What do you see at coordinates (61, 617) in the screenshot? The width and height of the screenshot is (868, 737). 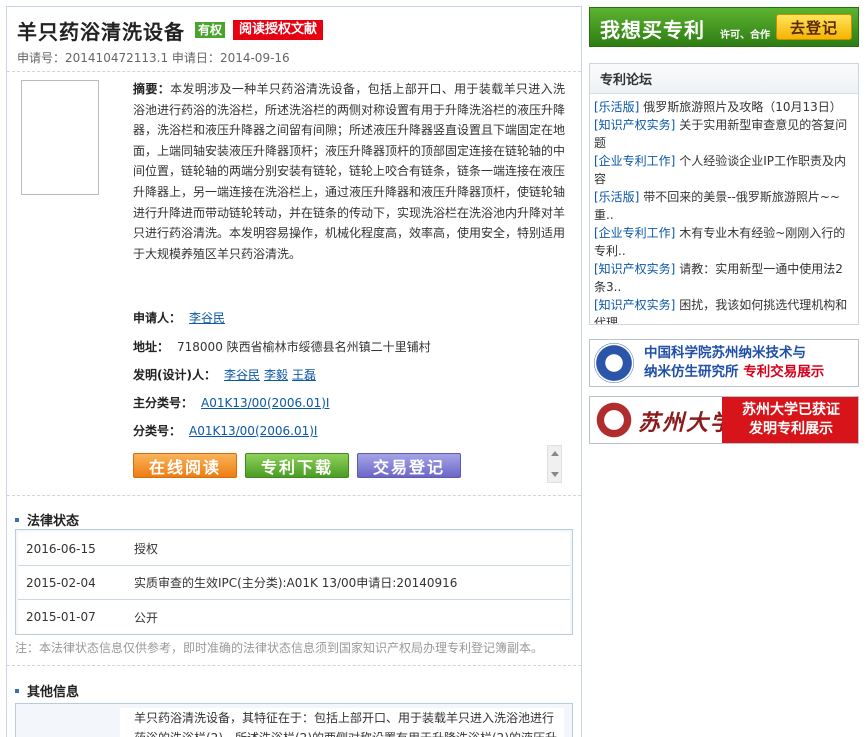 I see `legal-date: 2015-01-07` at bounding box center [61, 617].